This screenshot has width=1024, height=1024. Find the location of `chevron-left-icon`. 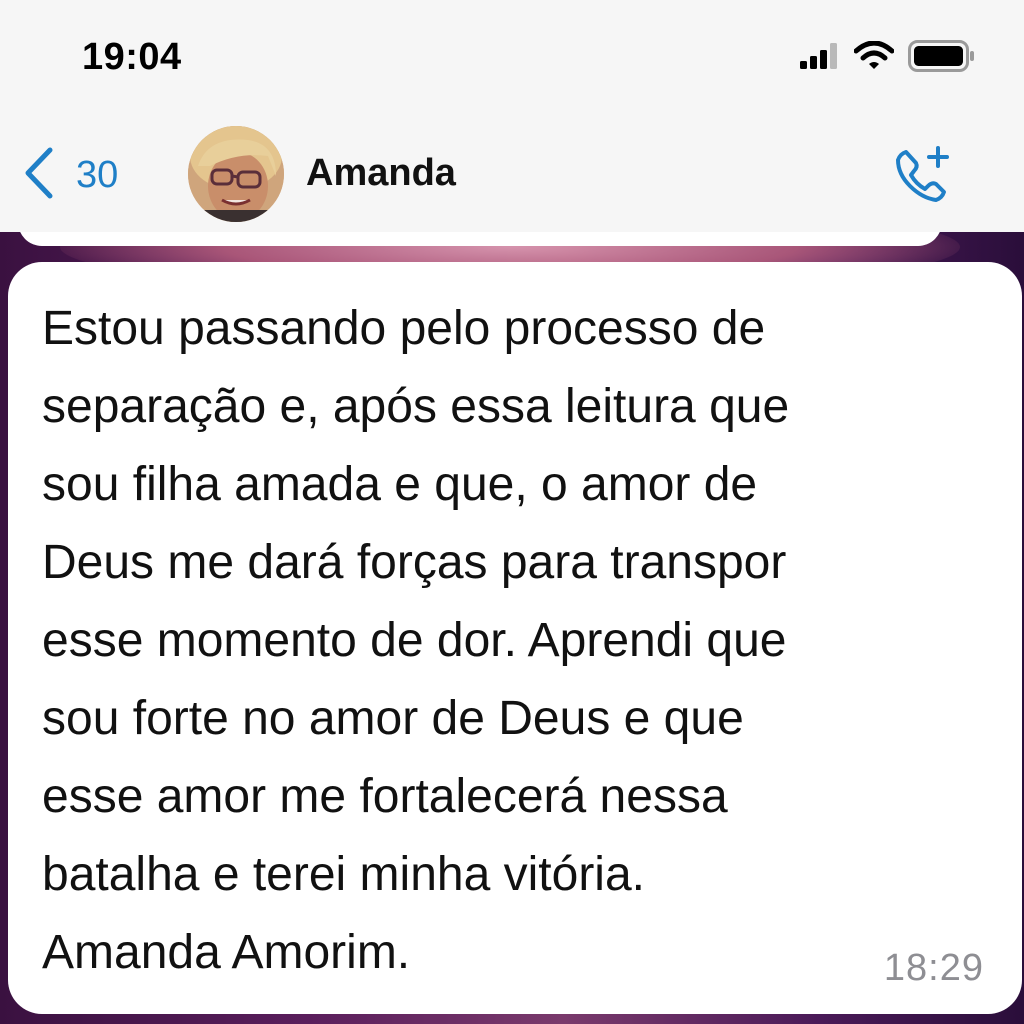

chevron-left-icon is located at coordinates (39, 175).